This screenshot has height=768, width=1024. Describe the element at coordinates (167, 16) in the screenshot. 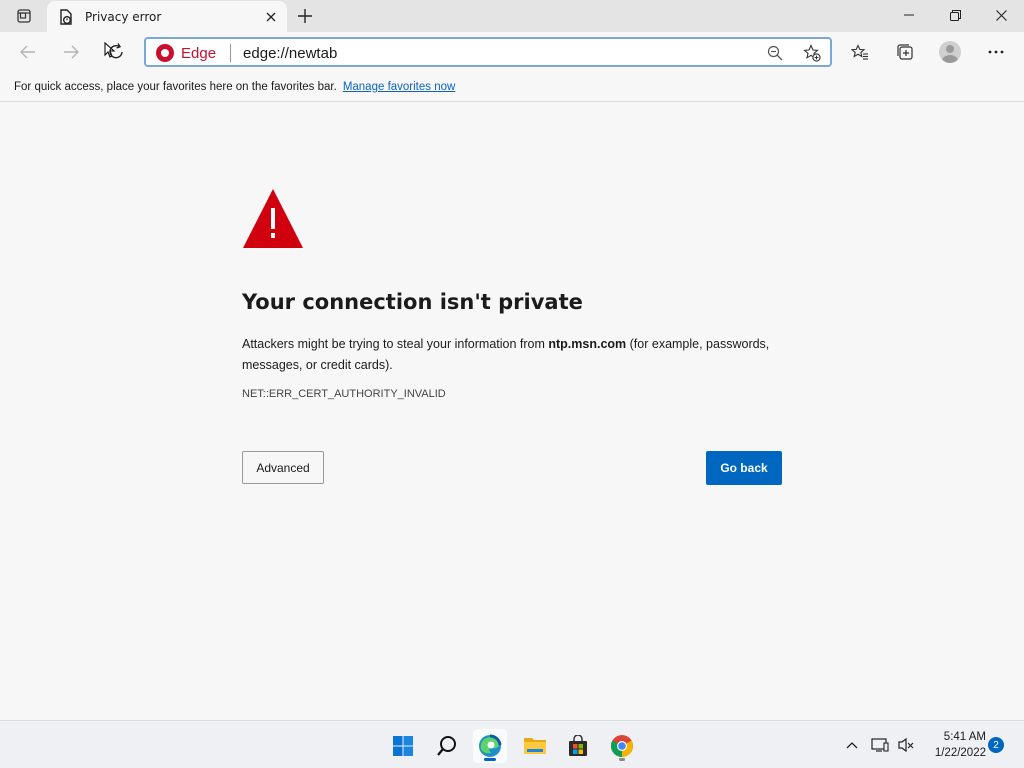

I see `tab-privacy-error: Privacy error` at that location.